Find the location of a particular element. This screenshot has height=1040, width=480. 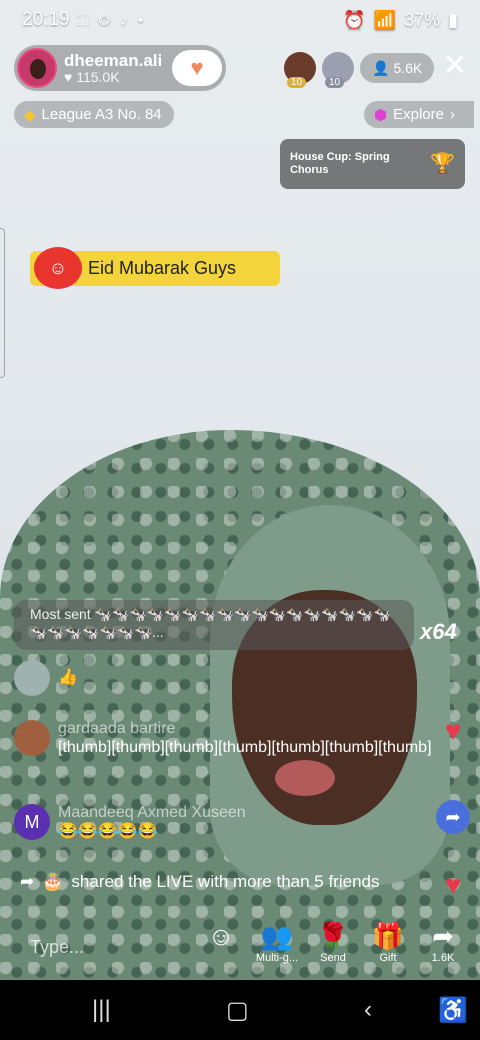

chat-text: 👍 is located at coordinates (68, 677).